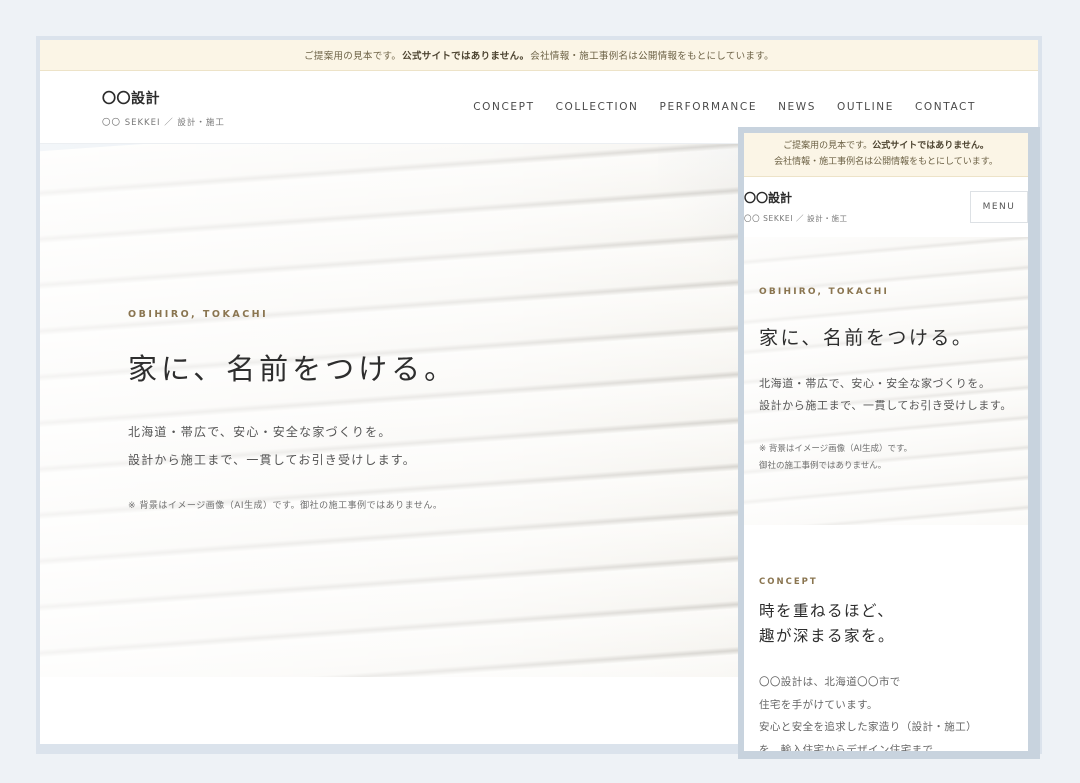 The width and height of the screenshot is (1080, 783). I want to click on concept-body-line: を、輸入住宅からデザイン住宅まで。, so click(851, 747).